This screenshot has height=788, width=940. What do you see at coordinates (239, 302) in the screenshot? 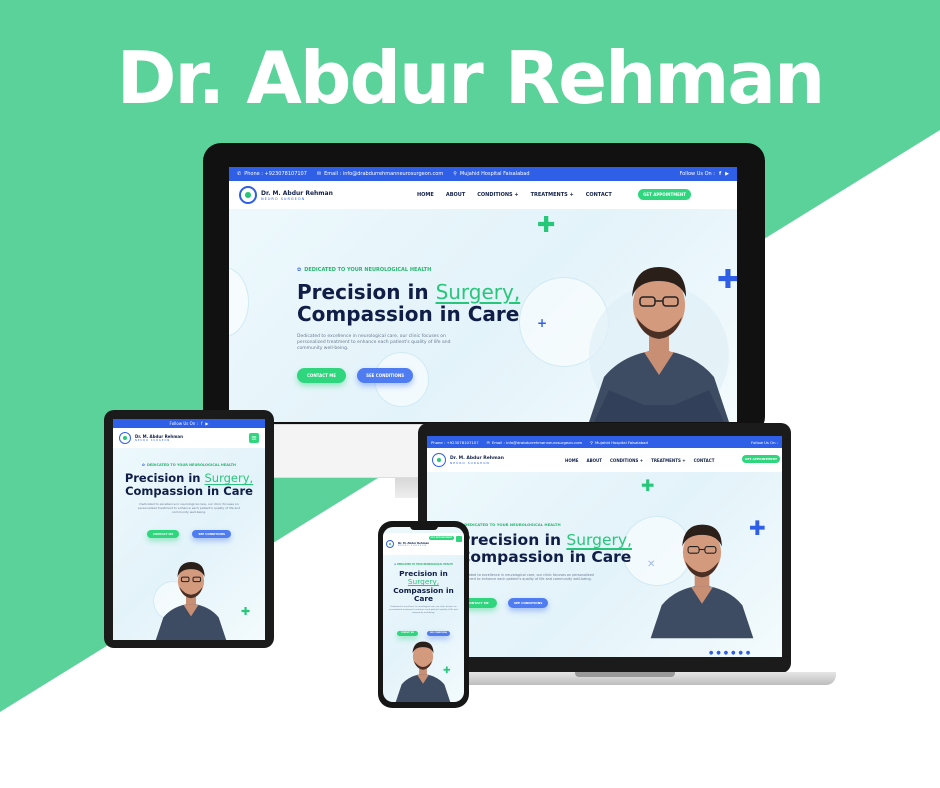
I see `decor-bubble` at bounding box center [239, 302].